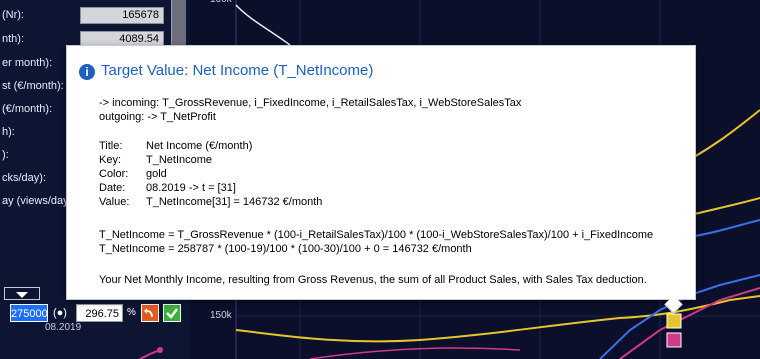 The image size is (760, 359). Describe the element at coordinates (122, 15) in the screenshot. I see `param-value-field: 165678` at that location.